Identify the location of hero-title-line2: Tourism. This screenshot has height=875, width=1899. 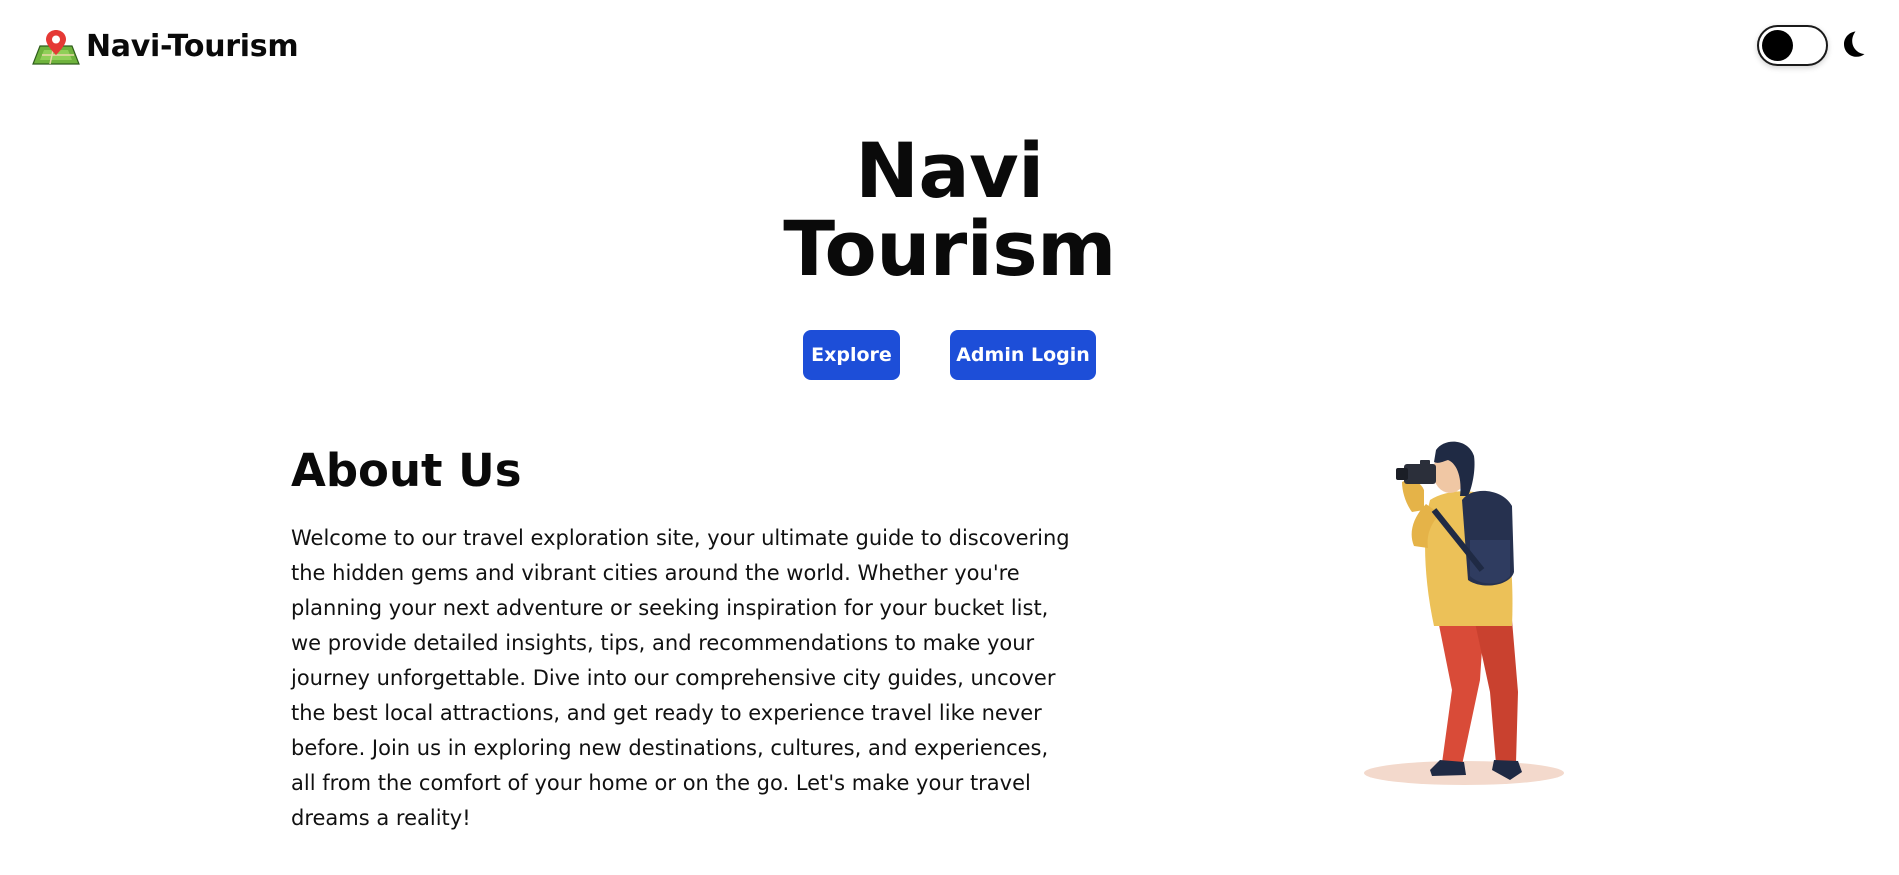
(949, 248).